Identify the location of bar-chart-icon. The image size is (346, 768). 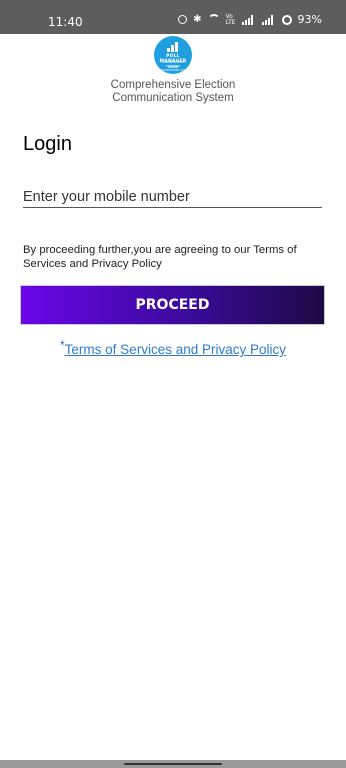
(172, 47).